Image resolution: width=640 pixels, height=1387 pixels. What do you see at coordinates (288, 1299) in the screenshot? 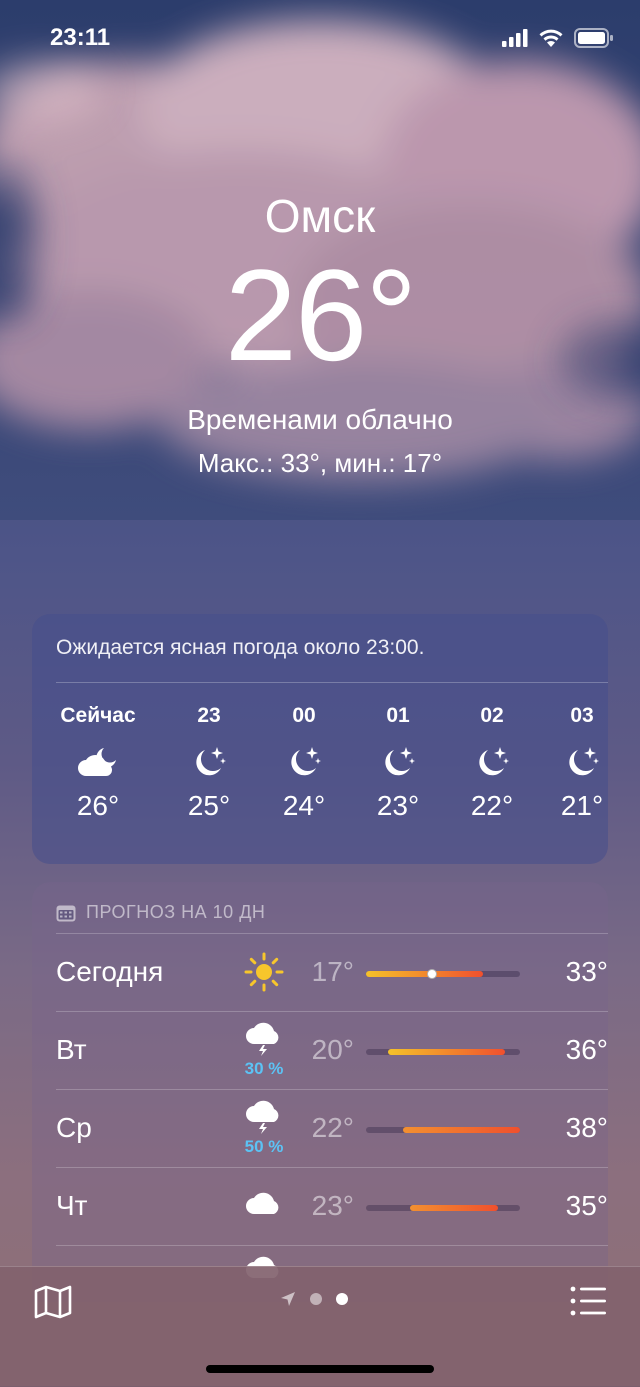
I see `location-arrow-icon` at bounding box center [288, 1299].